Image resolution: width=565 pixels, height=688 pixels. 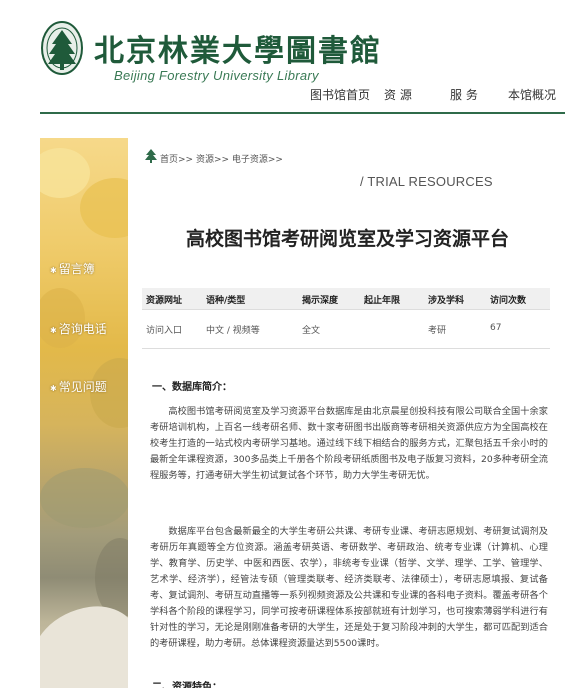 I want to click on divider, so click(x=346, y=348).